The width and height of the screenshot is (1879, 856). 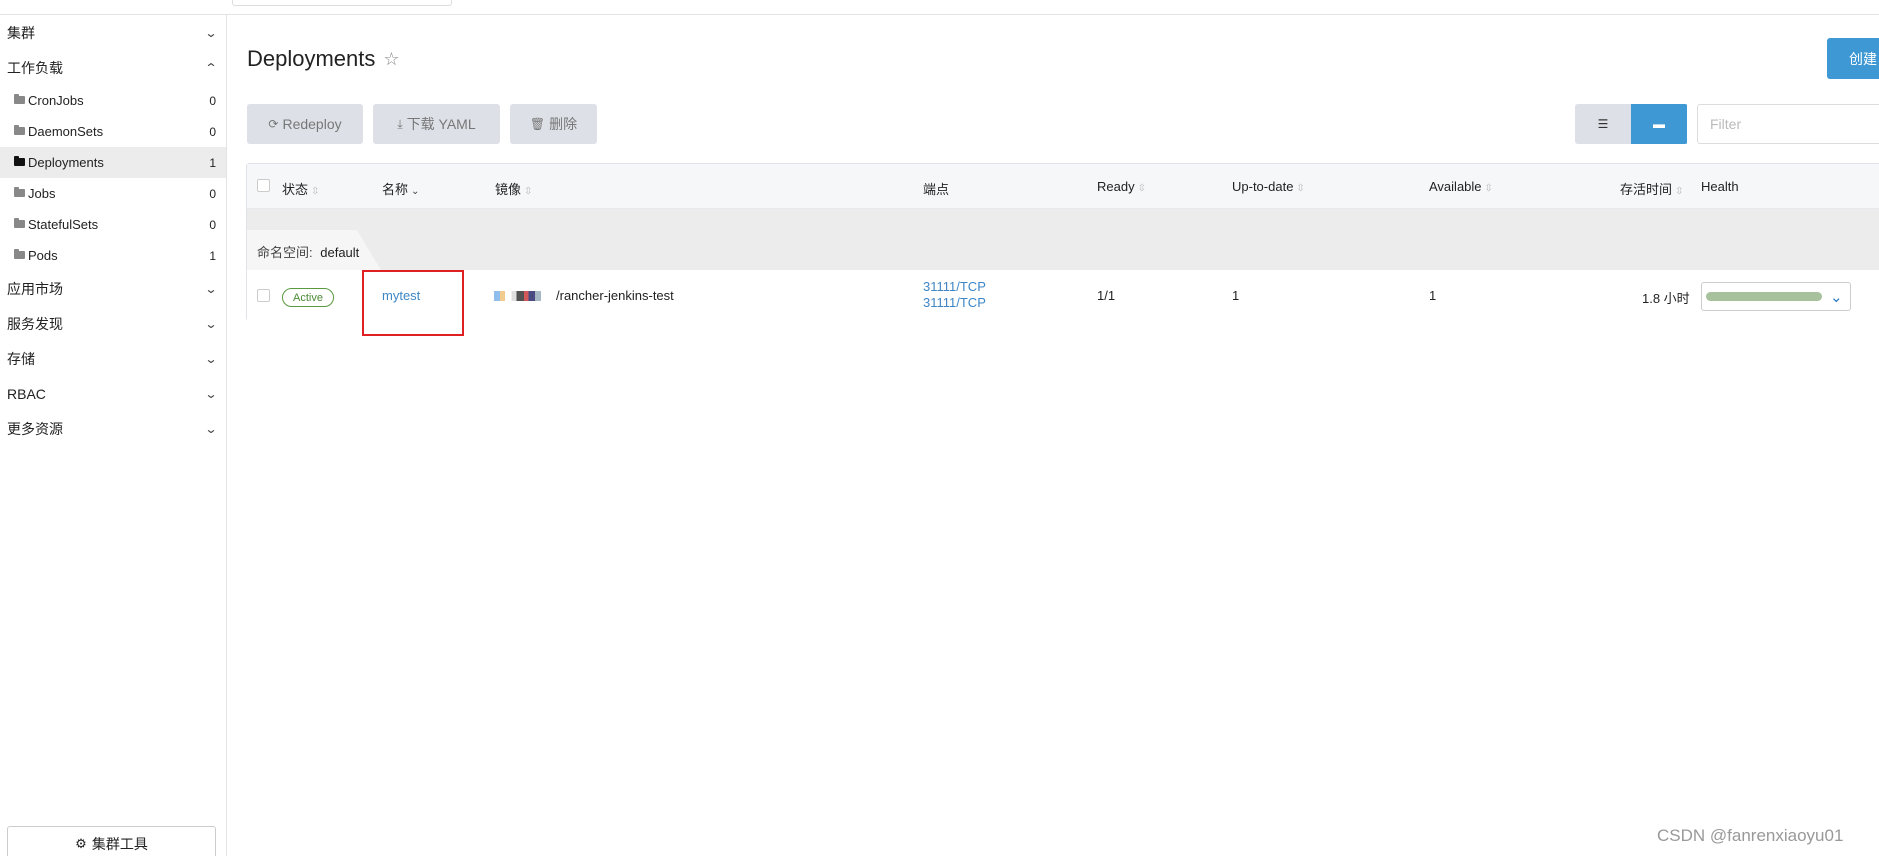 I want to click on page-title-text: Deployments, so click(x=311, y=58).